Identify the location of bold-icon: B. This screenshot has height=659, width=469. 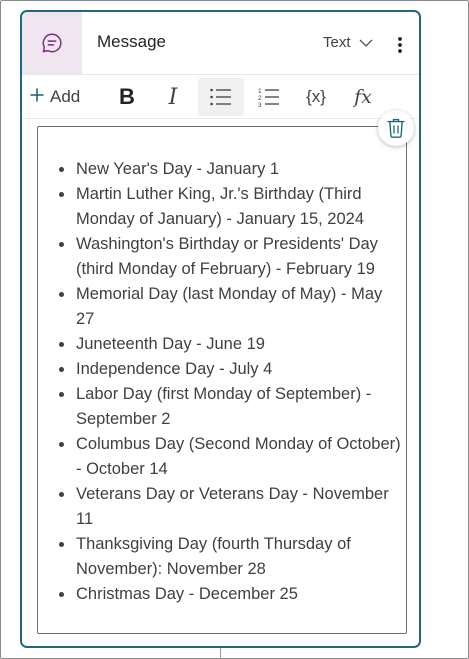
(127, 96).